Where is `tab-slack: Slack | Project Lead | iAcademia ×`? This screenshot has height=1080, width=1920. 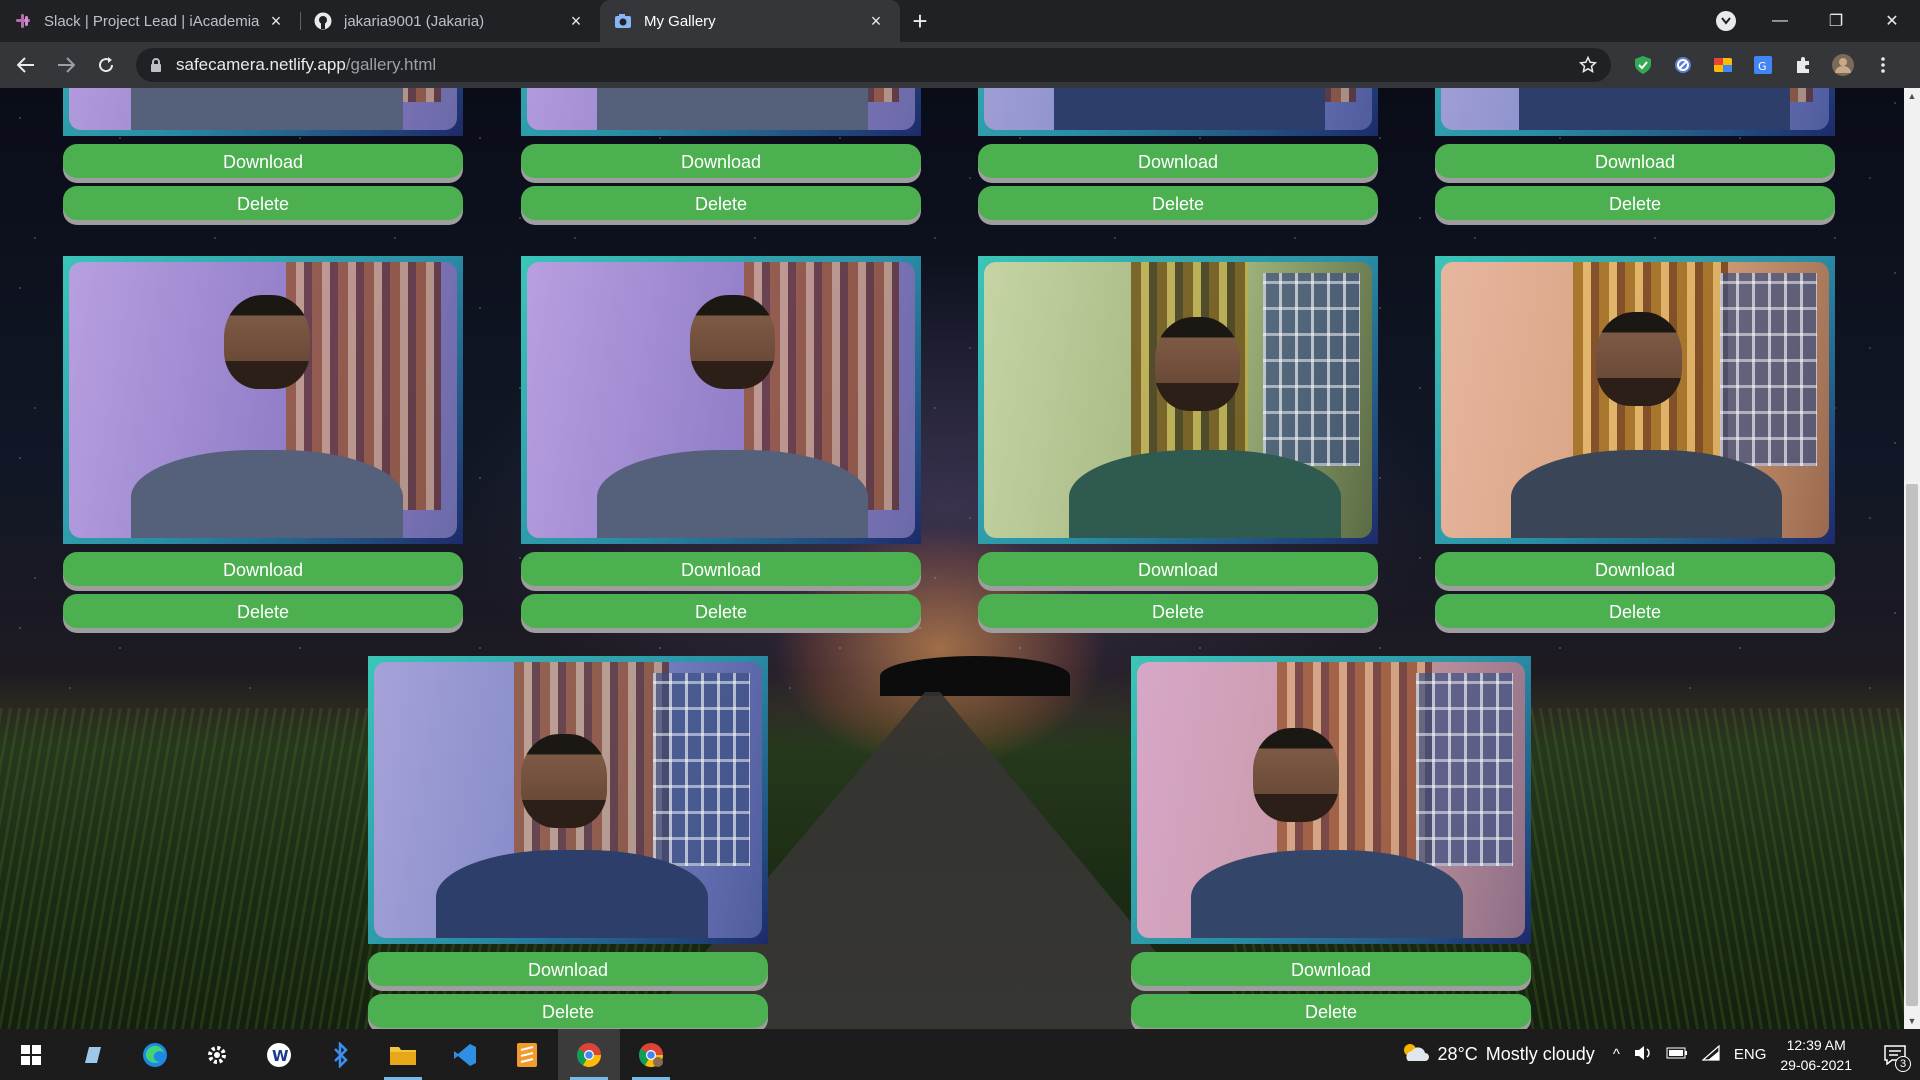 tab-slack: Slack | Project Lead | iAcademia × is located at coordinates (150, 21).